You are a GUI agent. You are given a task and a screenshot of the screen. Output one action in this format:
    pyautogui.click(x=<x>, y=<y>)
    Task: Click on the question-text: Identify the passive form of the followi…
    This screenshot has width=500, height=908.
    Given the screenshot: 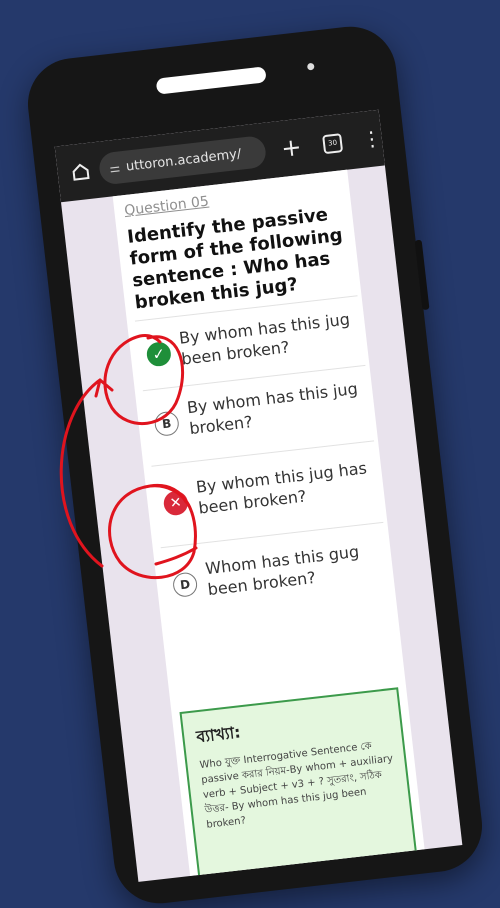 What is the action you would take?
    pyautogui.click(x=235, y=259)
    